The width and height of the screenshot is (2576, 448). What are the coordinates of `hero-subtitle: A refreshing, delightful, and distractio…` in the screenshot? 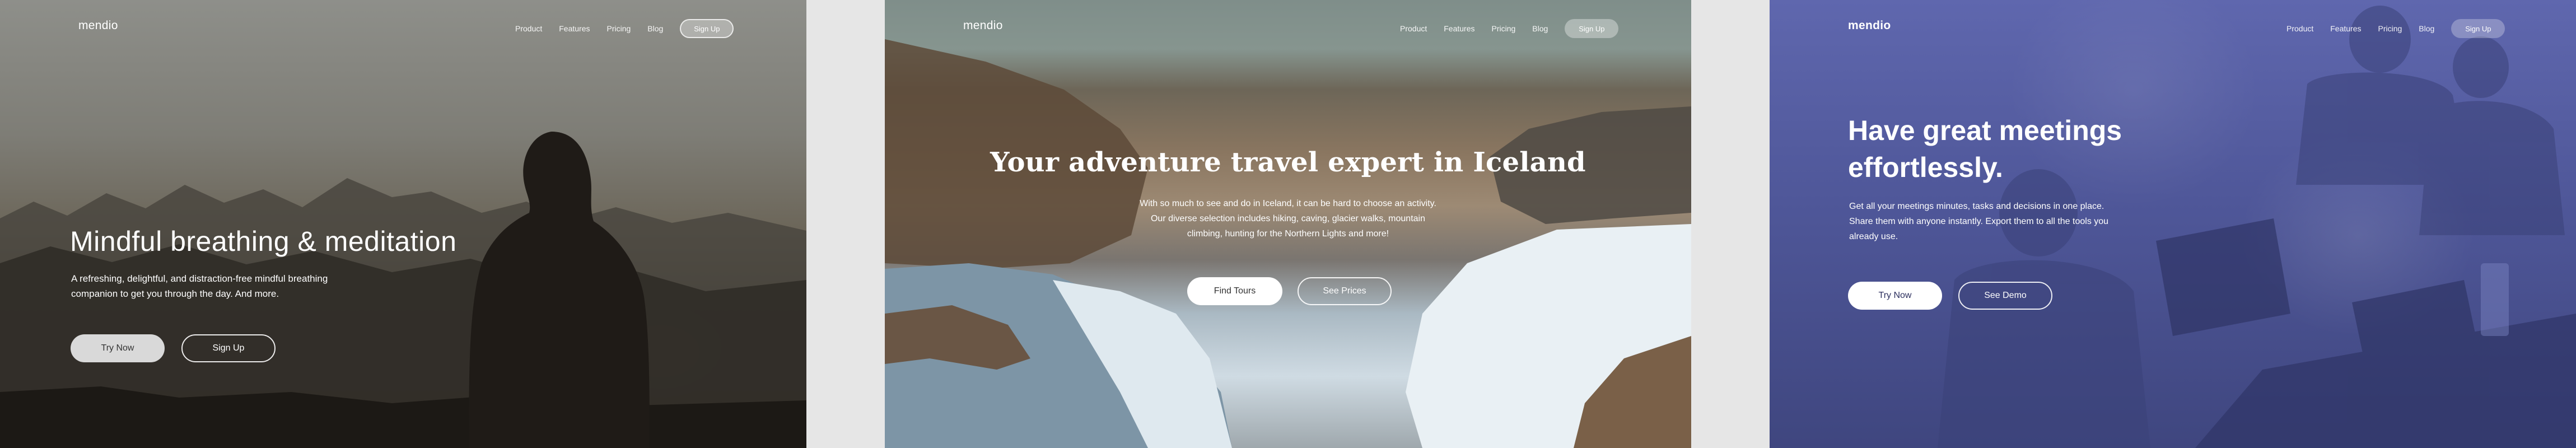 It's located at (200, 286).